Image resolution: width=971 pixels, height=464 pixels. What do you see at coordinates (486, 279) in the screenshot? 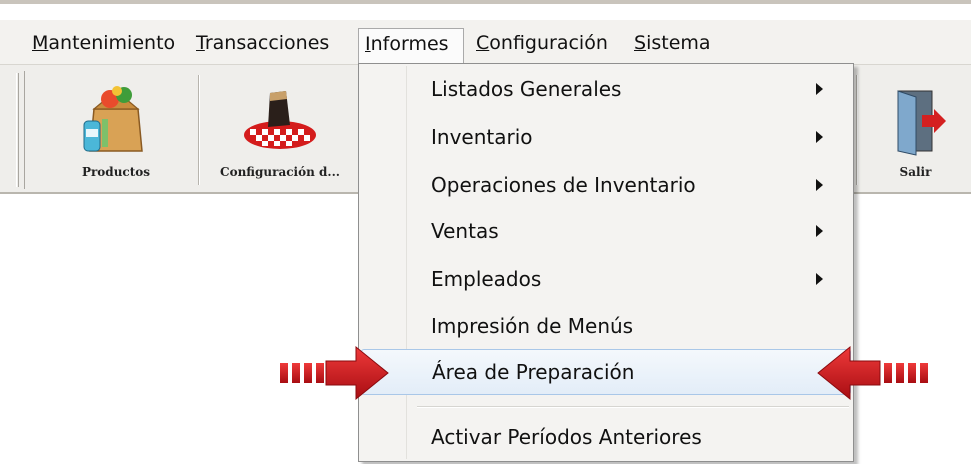
I see `menu-item-label: Empleados` at bounding box center [486, 279].